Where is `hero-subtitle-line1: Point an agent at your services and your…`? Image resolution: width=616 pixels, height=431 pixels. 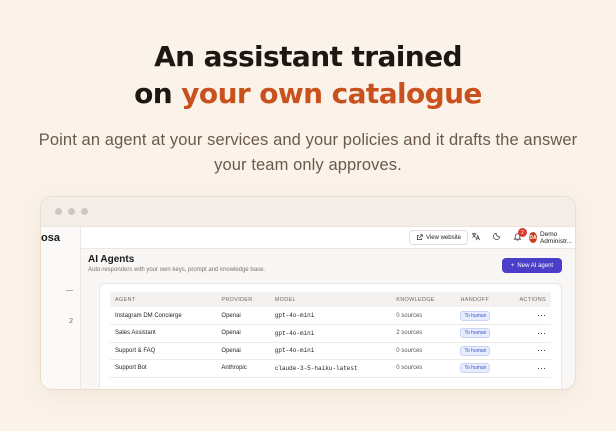
hero-subtitle-line1: Point an agent at your services and your… is located at coordinates (308, 140).